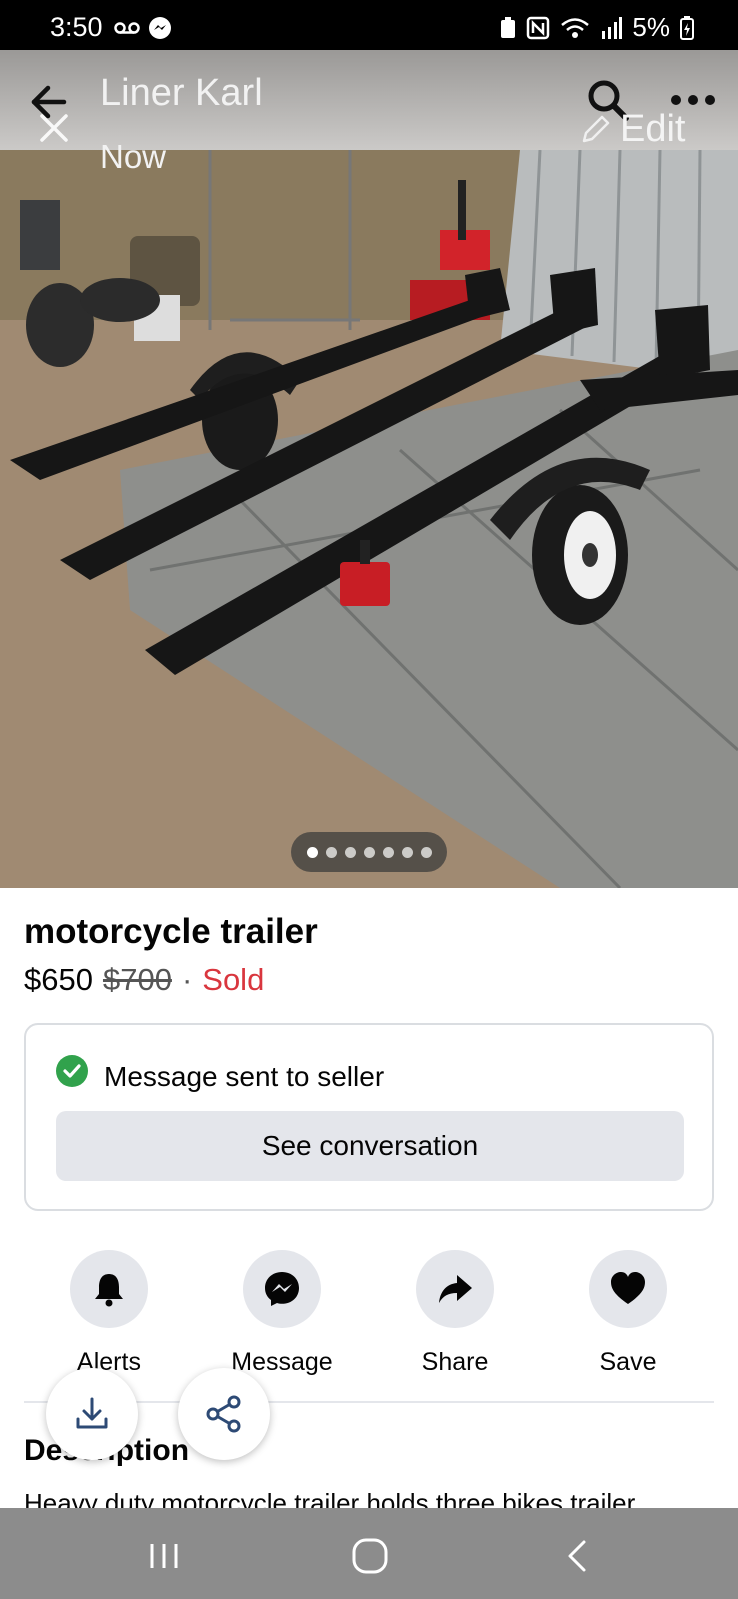 The image size is (738, 1599). What do you see at coordinates (628, 1362) in the screenshot?
I see `save-label: Save` at bounding box center [628, 1362].